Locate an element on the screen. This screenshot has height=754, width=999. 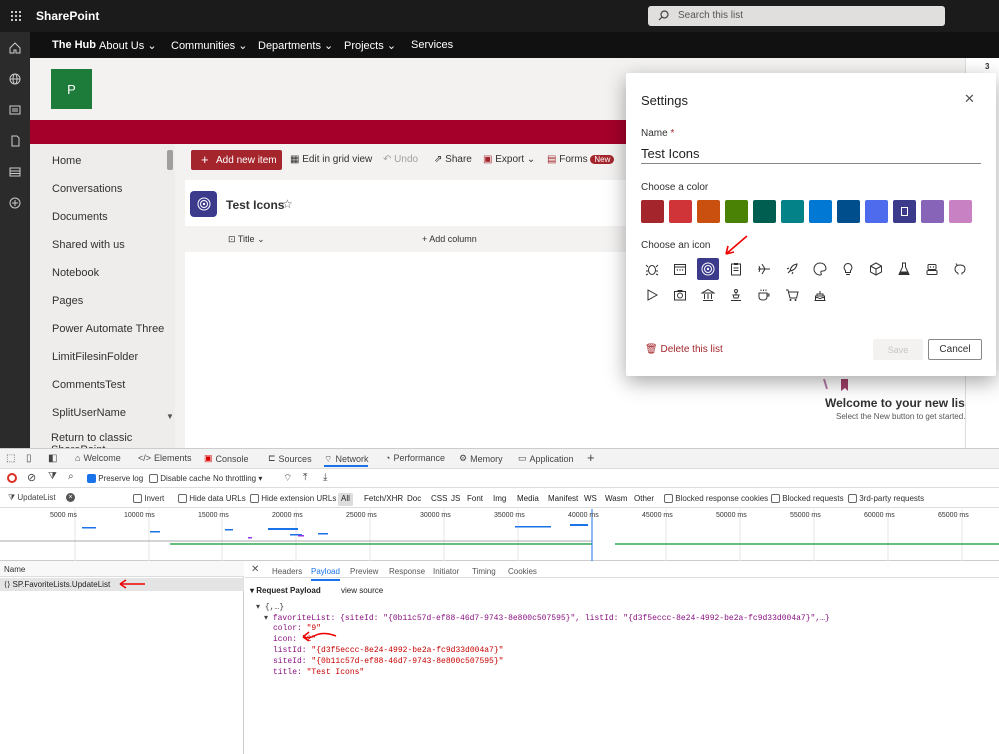
hub-item-about-us: About Us ⌄ is located at coordinates (128, 45).